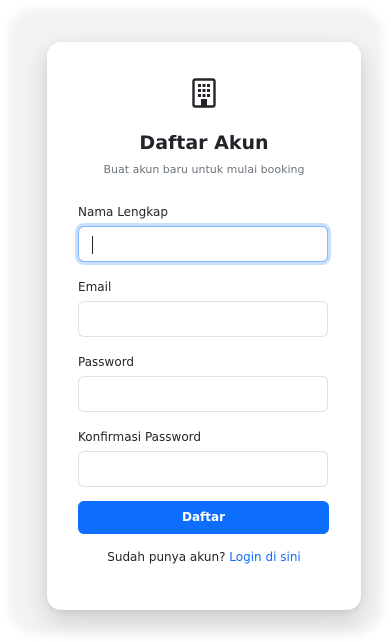 Image resolution: width=391 pixels, height=642 pixels. I want to click on page-subtitle: Buat akun baru untuk mulai booking, so click(204, 169).